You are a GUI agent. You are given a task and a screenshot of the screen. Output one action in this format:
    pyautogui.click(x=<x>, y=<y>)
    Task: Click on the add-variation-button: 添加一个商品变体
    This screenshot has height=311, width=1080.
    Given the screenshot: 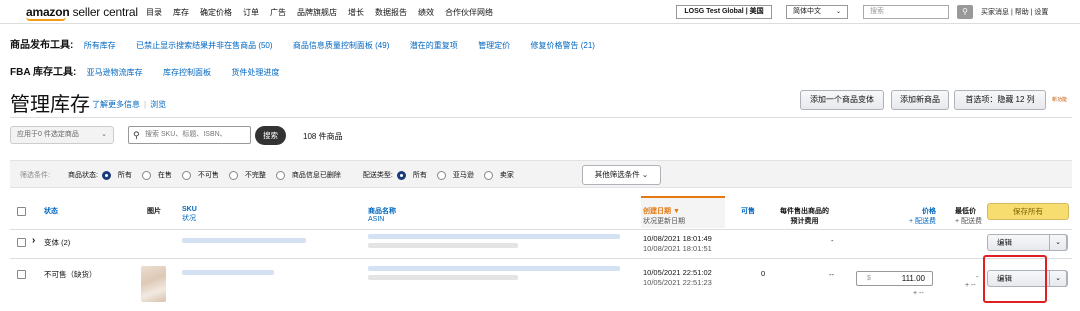 What is the action you would take?
    pyautogui.click(x=842, y=100)
    